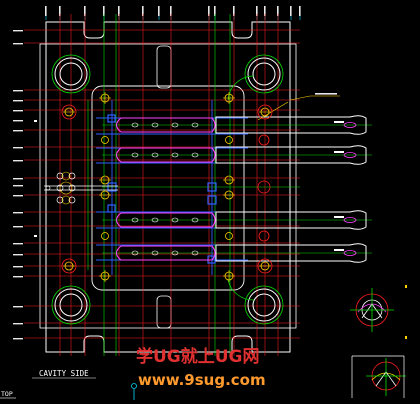 Image resolution: width=420 pixels, height=404 pixels. What do you see at coordinates (406, 312) in the screenshot?
I see `section-detail-corners` at bounding box center [406, 312].